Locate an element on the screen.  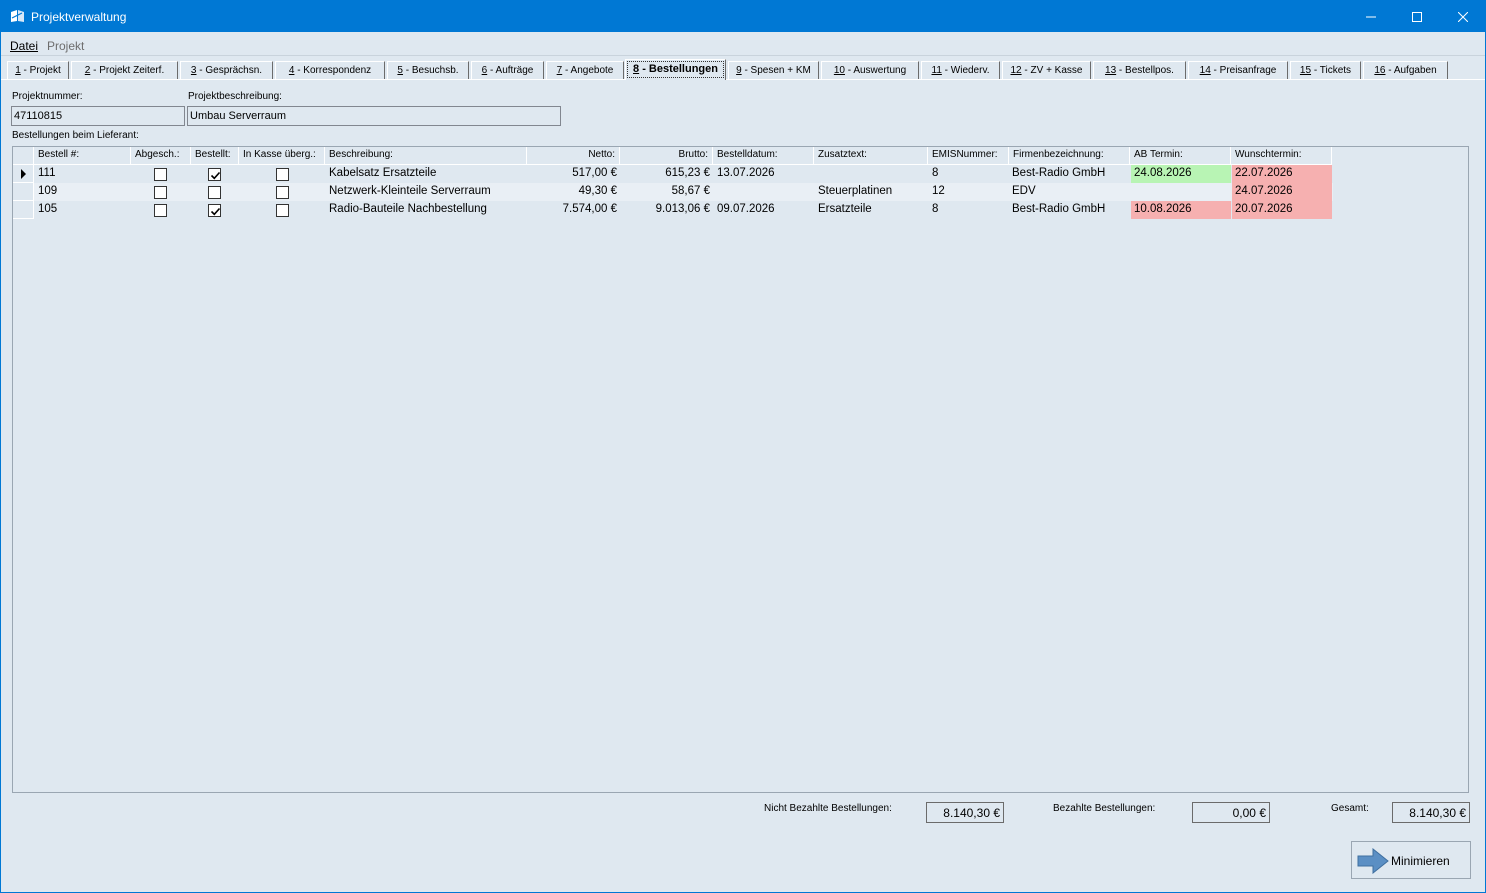
header-kasse: In Kasse überg.: is located at coordinates (282, 156).